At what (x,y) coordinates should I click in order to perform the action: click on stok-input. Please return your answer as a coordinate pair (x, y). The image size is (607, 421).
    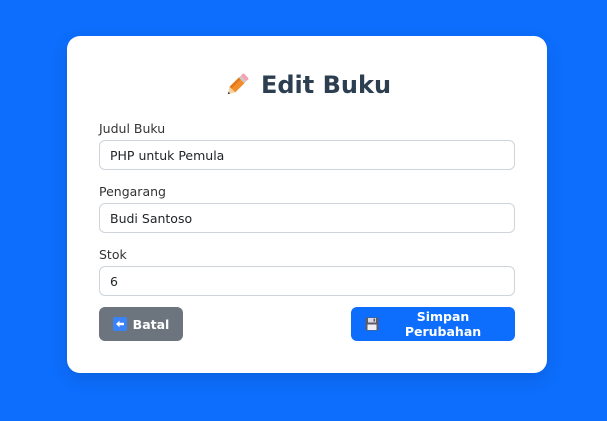
    Looking at the image, I should click on (307, 281).